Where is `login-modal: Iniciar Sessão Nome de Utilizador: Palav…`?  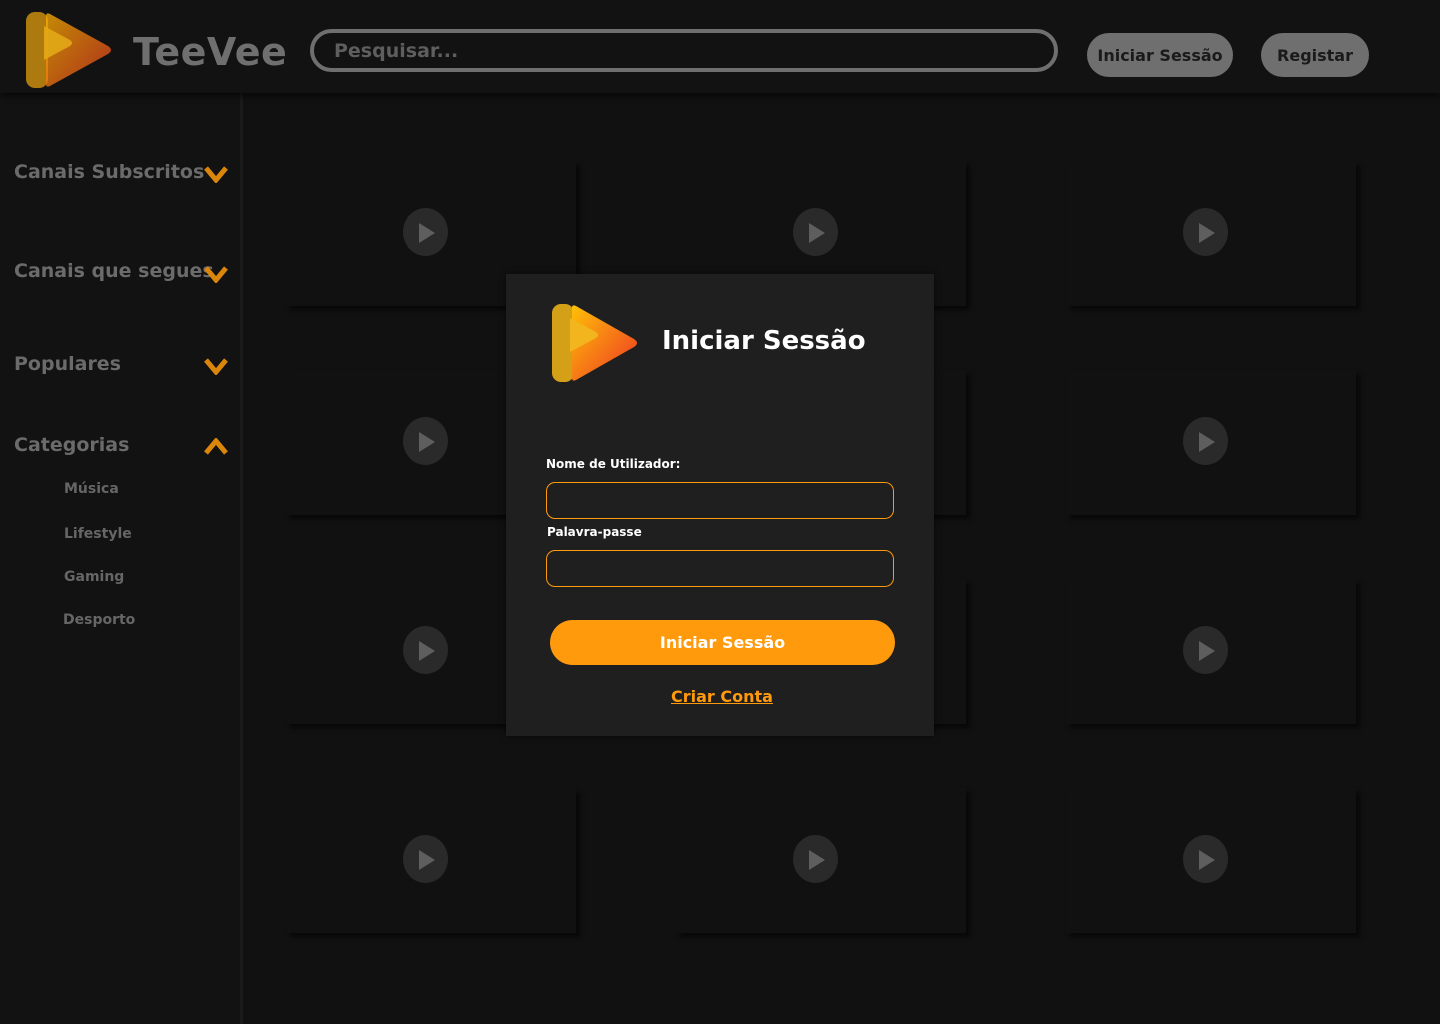
login-modal: Iniciar Sessão Nome de Utilizador: Palav… is located at coordinates (720, 505).